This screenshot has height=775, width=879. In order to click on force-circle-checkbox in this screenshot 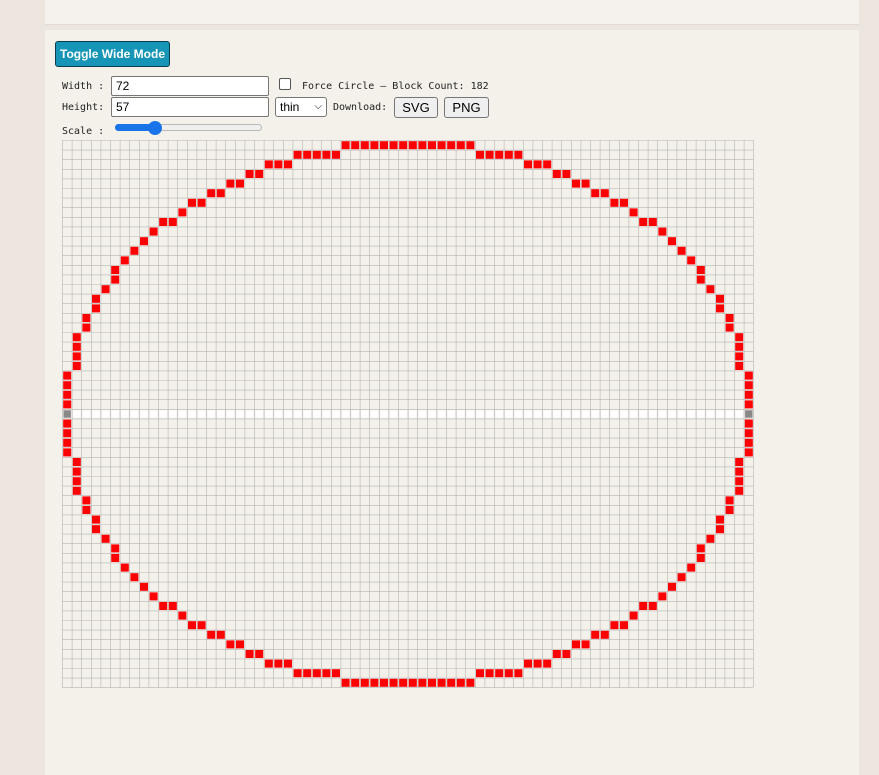, I will do `click(285, 84)`.